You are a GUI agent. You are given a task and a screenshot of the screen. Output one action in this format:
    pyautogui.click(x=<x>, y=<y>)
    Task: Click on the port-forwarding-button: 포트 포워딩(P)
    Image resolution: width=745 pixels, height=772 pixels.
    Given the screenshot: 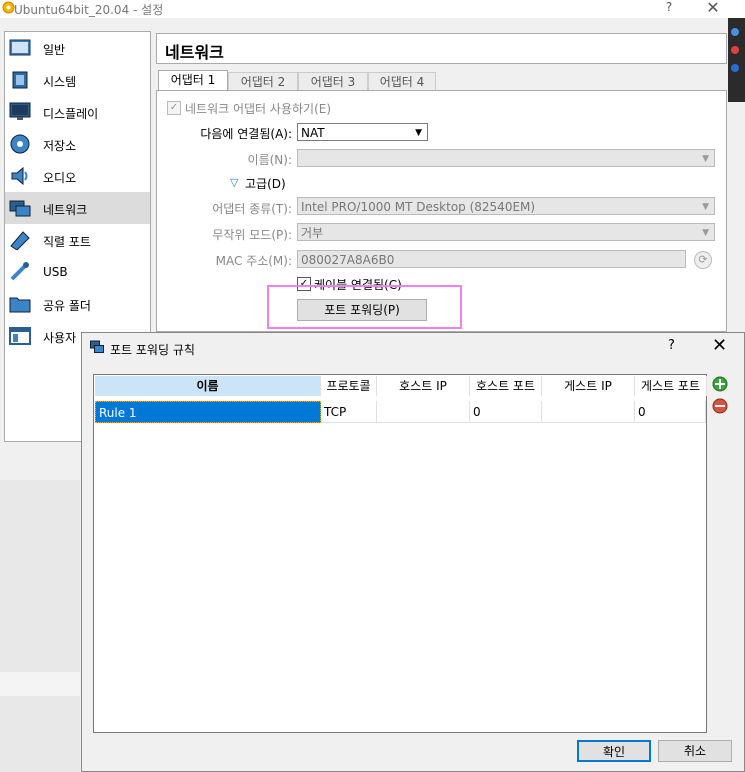 What is the action you would take?
    pyautogui.click(x=362, y=310)
    